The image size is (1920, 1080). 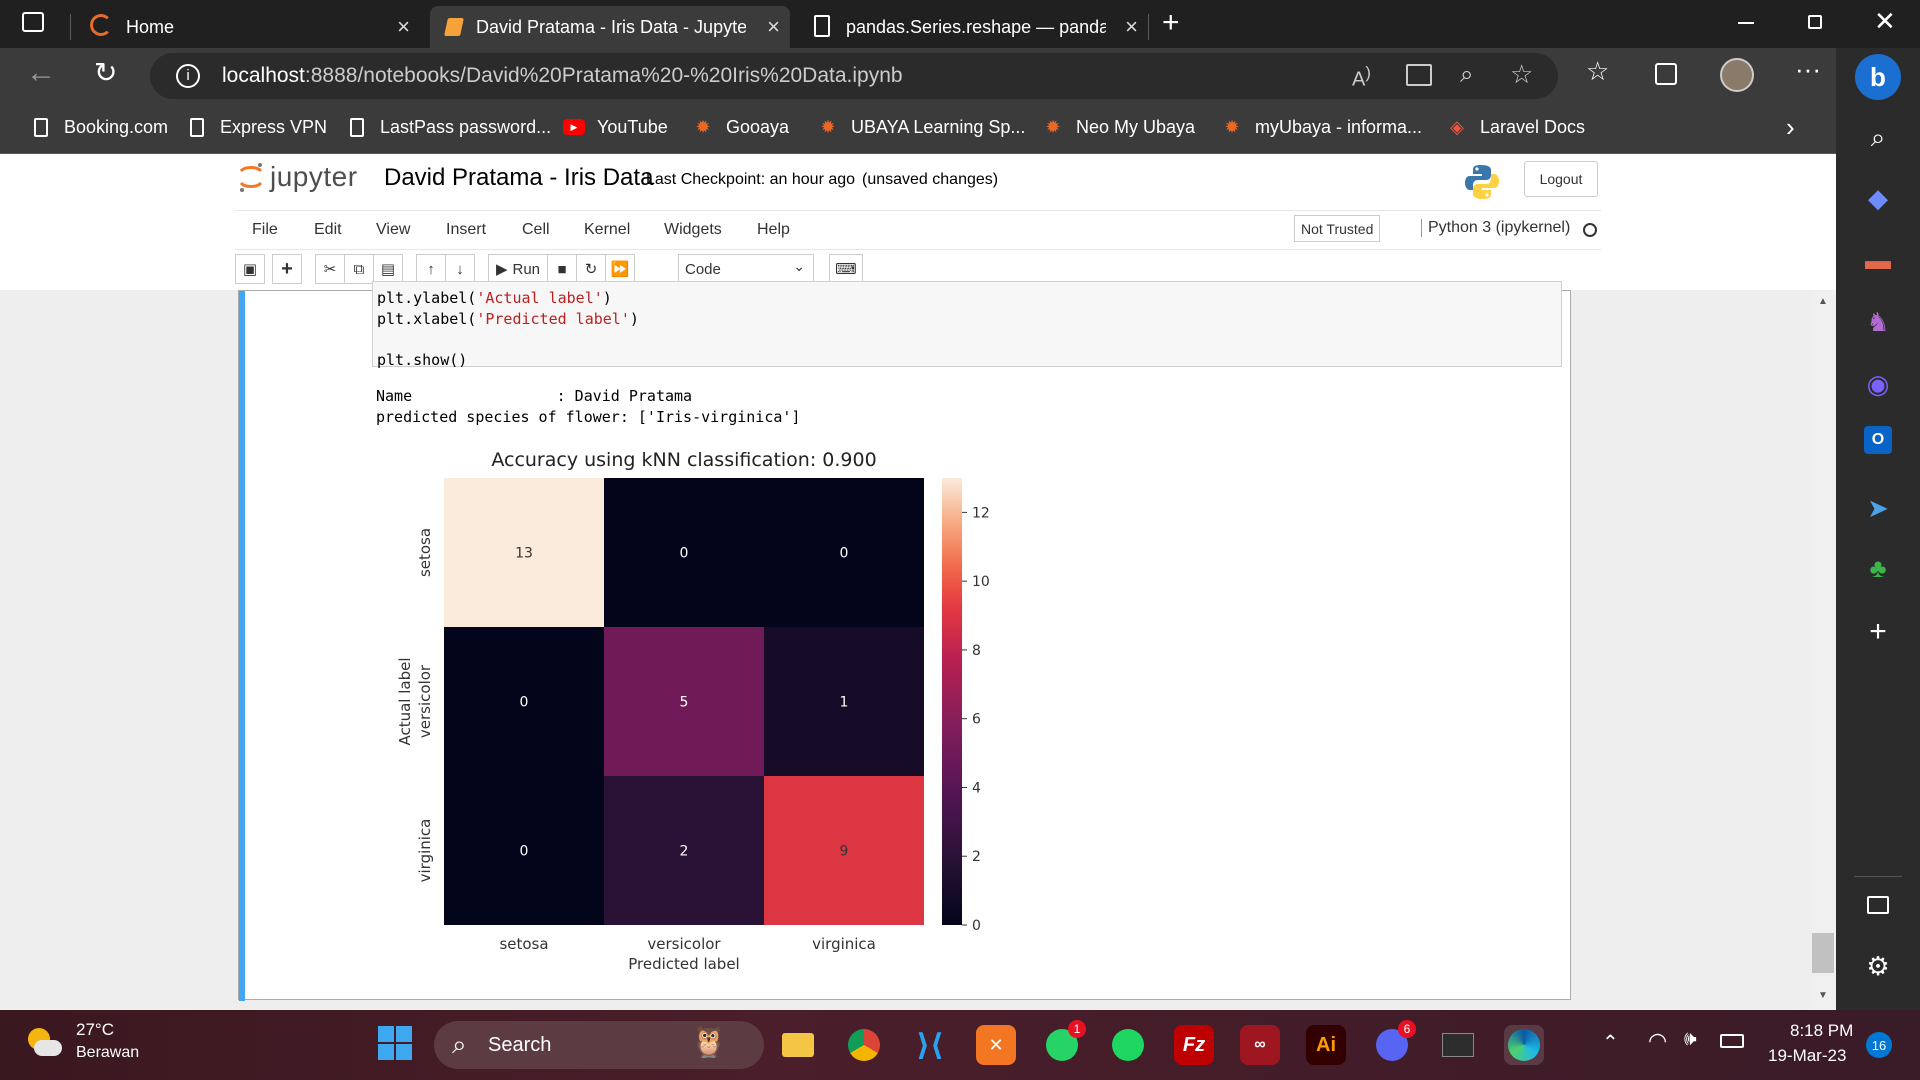 What do you see at coordinates (328, 230) in the screenshot?
I see `menu-edit: Edit` at bounding box center [328, 230].